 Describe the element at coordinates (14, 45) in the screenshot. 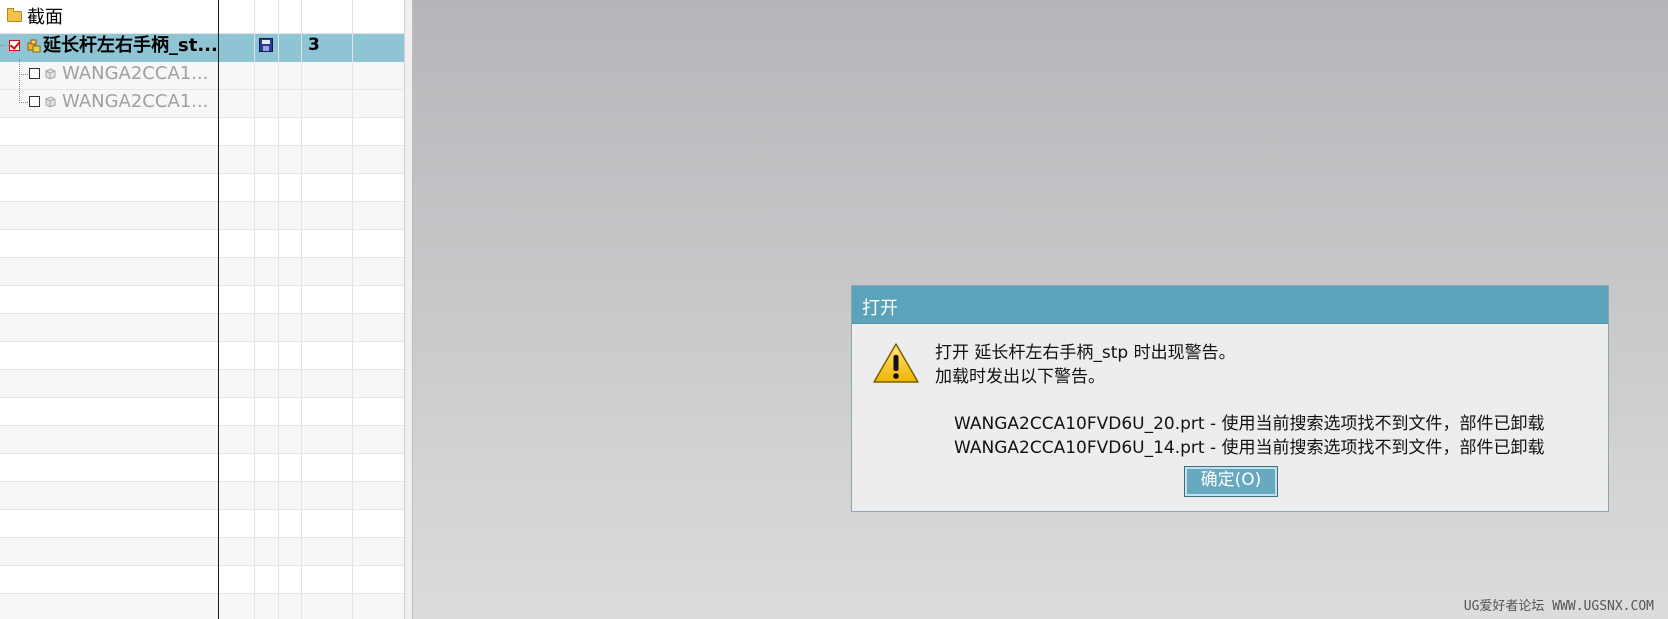

I see `root-visibility-checkbox` at that location.